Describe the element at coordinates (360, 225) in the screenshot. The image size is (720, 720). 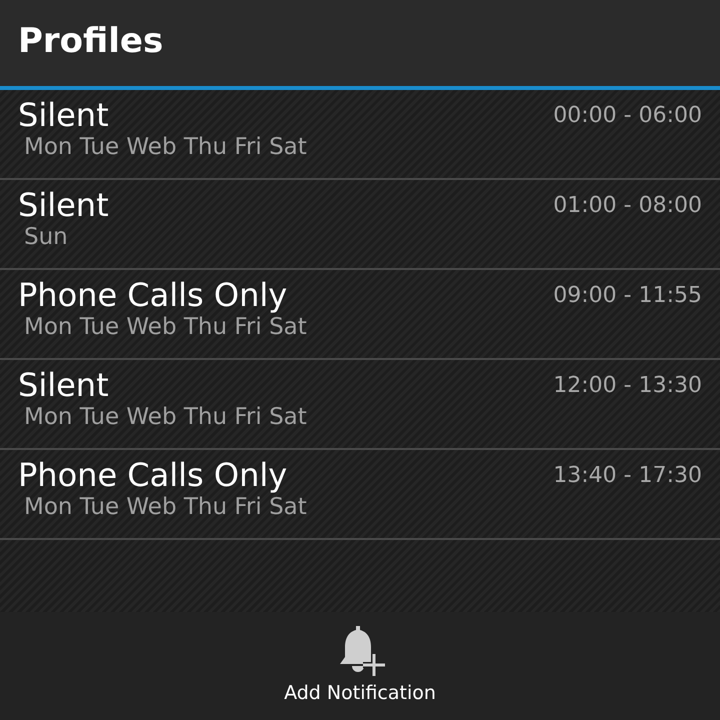
I see `profile-item: Silent 01:00 - 08:00 Sun` at that location.